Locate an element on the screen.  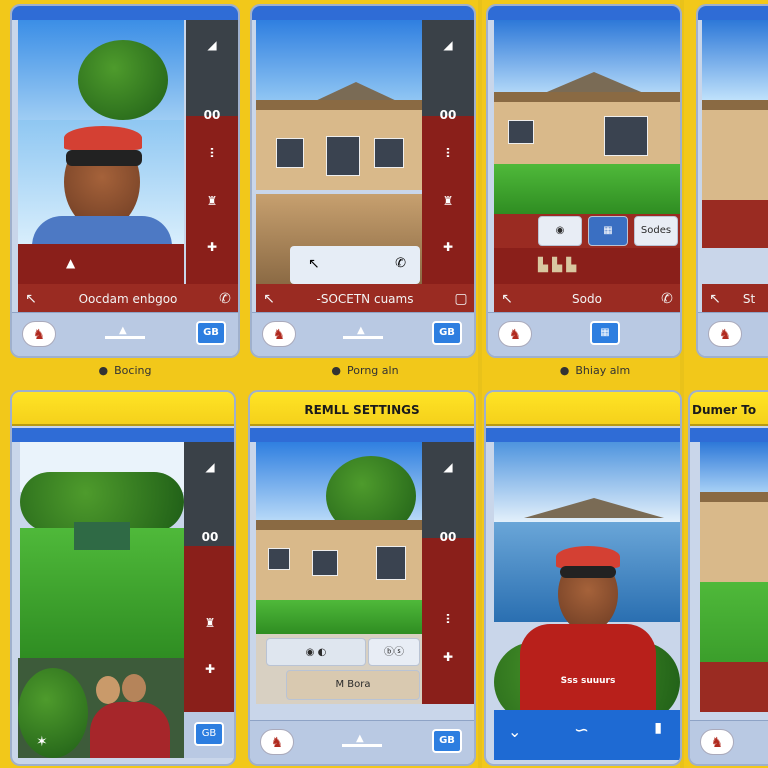
phone-panel-8: Dumer To ♞ is located at coordinates (728, 578).